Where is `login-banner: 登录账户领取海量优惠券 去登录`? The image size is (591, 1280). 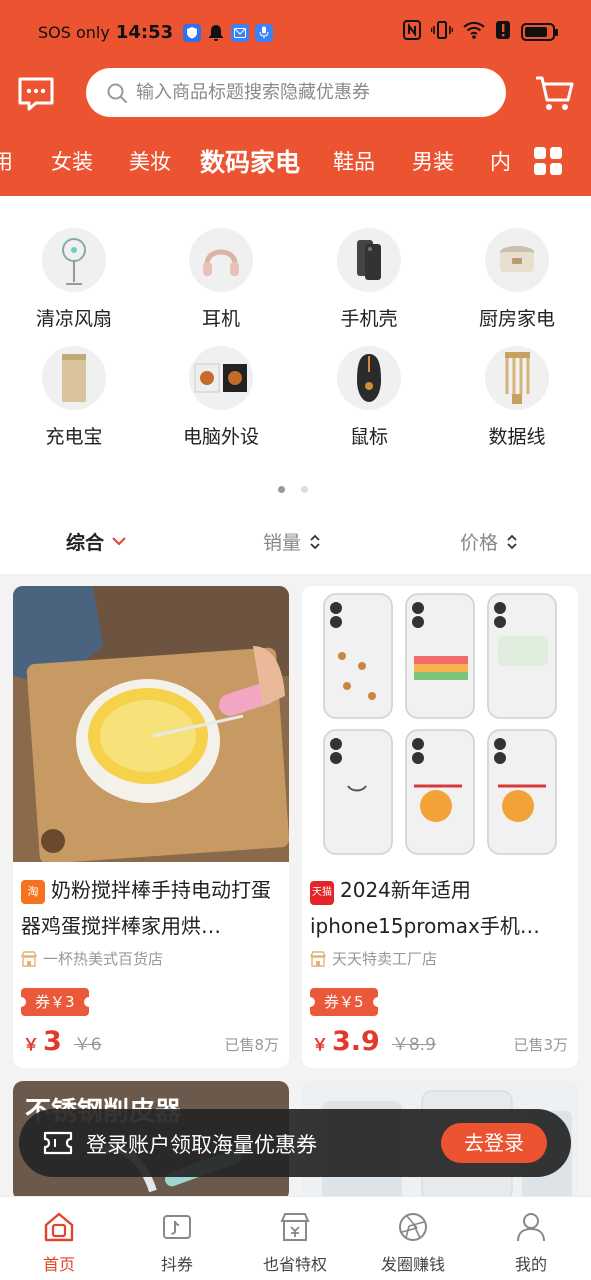
login-banner: 登录账户领取海量优惠券 去登录 is located at coordinates (295, 1143).